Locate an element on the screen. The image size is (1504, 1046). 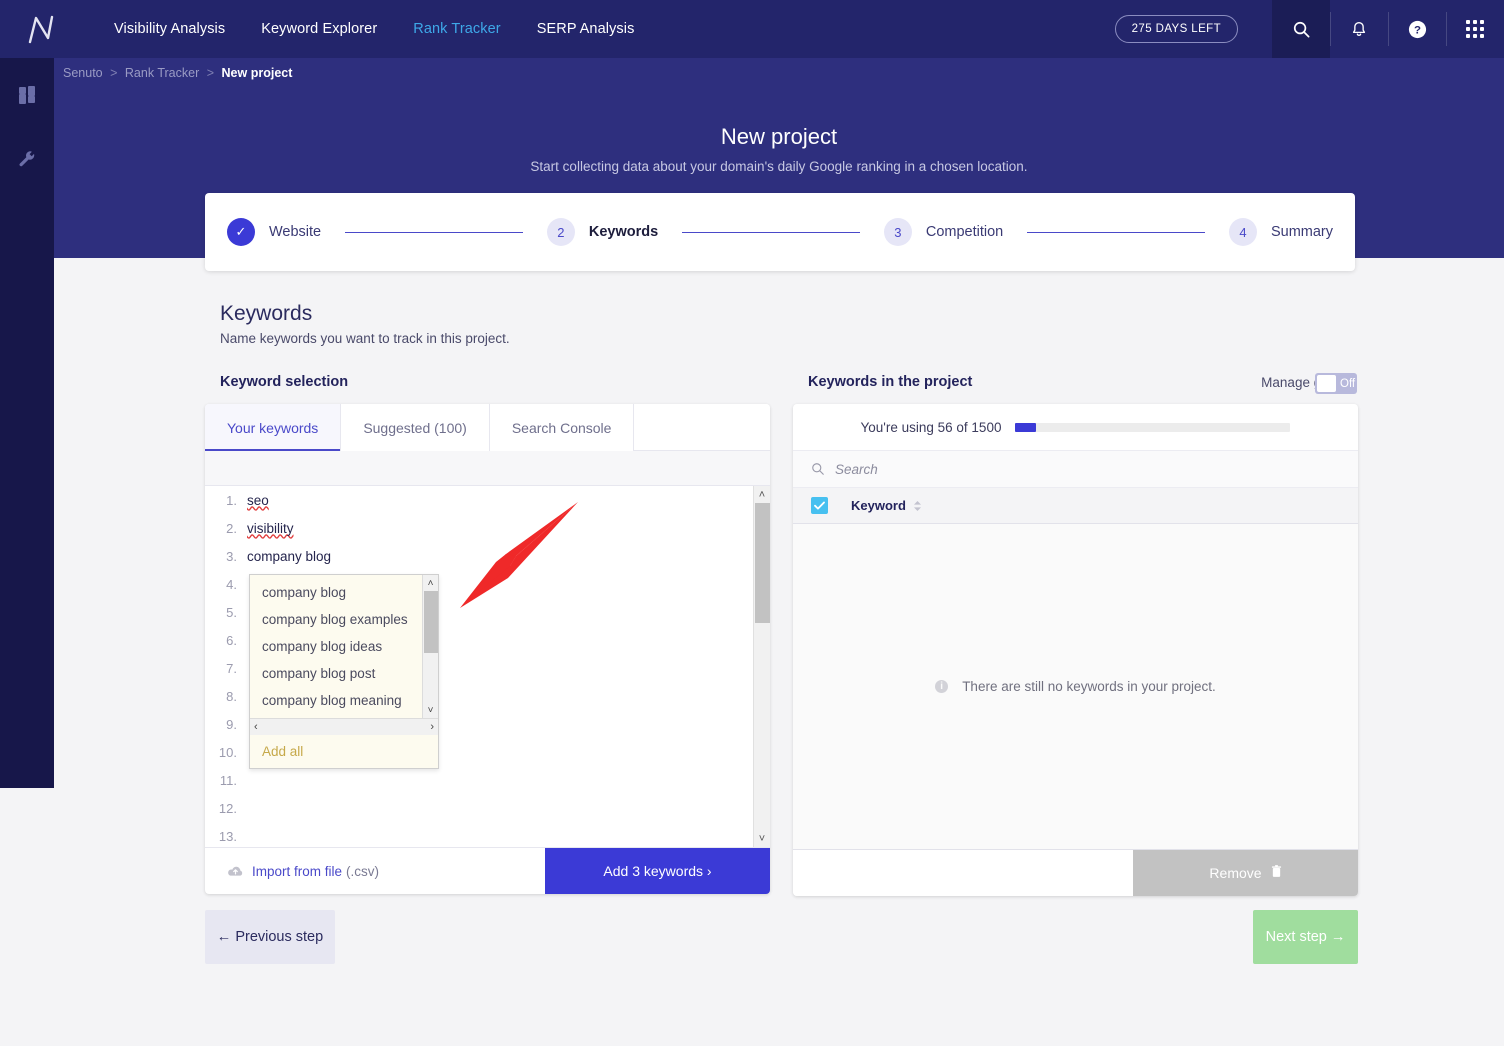
nav-item-rank-tracker: Rank Tracker is located at coordinates (456, 29).